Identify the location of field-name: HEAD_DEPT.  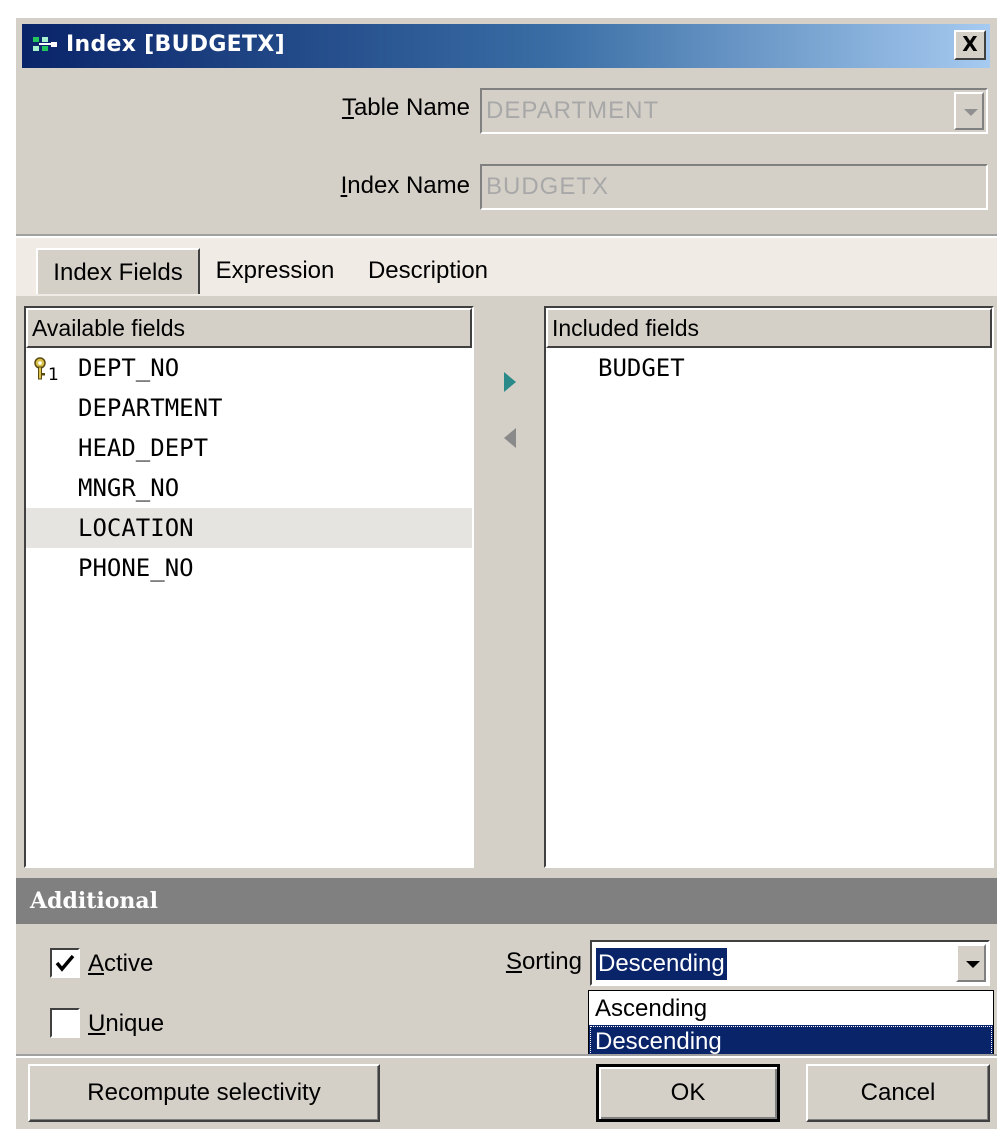
(143, 448).